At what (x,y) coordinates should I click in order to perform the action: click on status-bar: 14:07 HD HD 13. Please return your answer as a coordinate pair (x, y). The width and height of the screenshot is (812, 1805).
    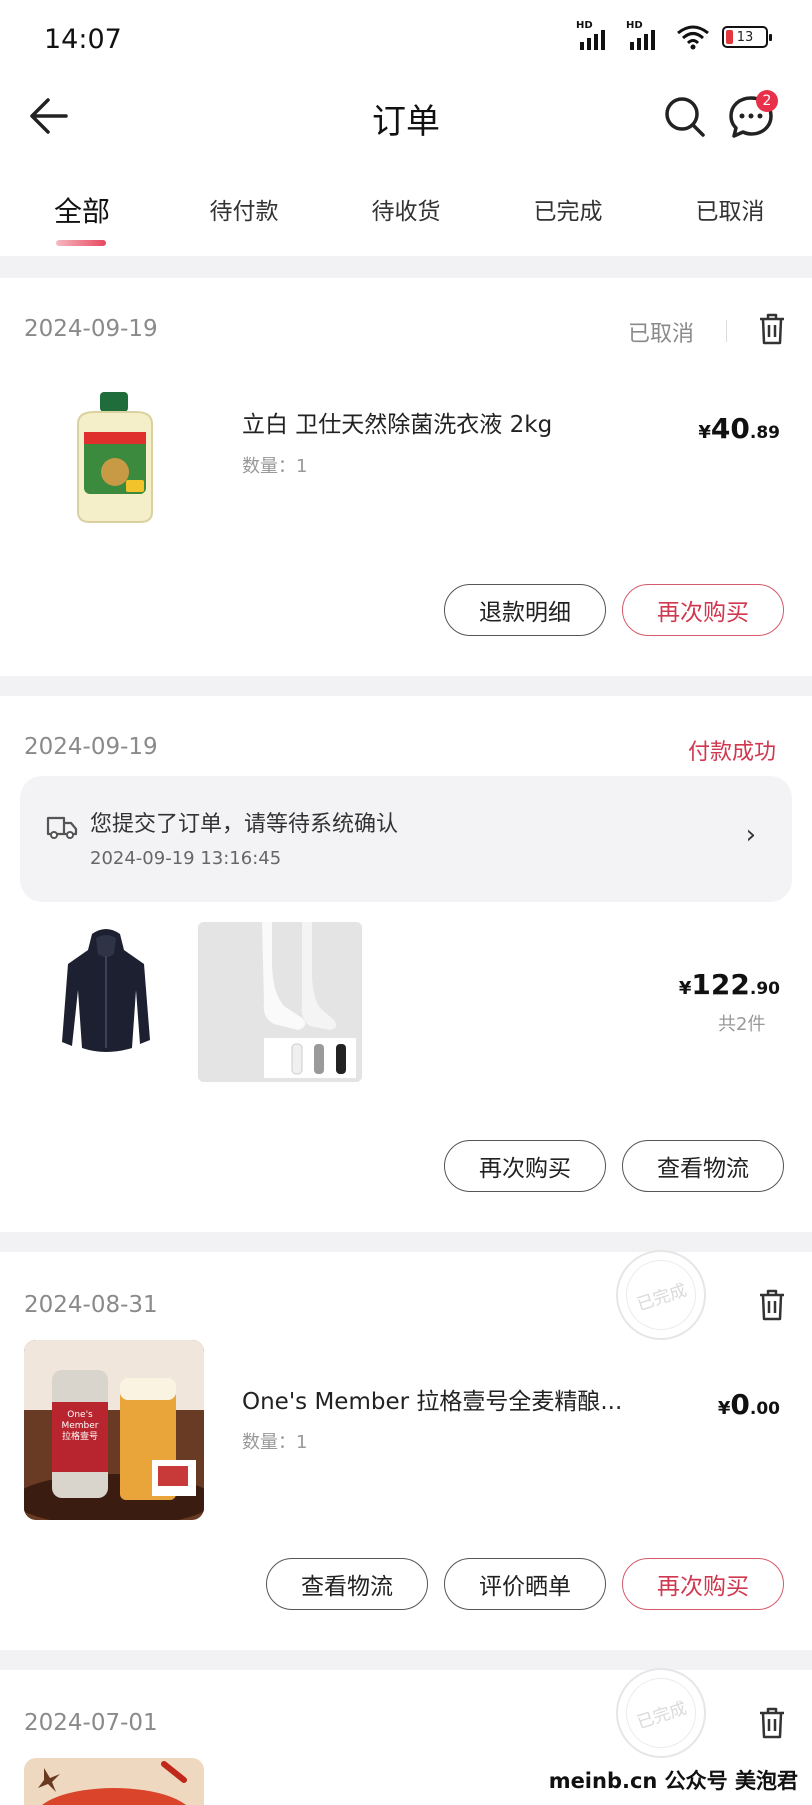
    Looking at the image, I should click on (406, 36).